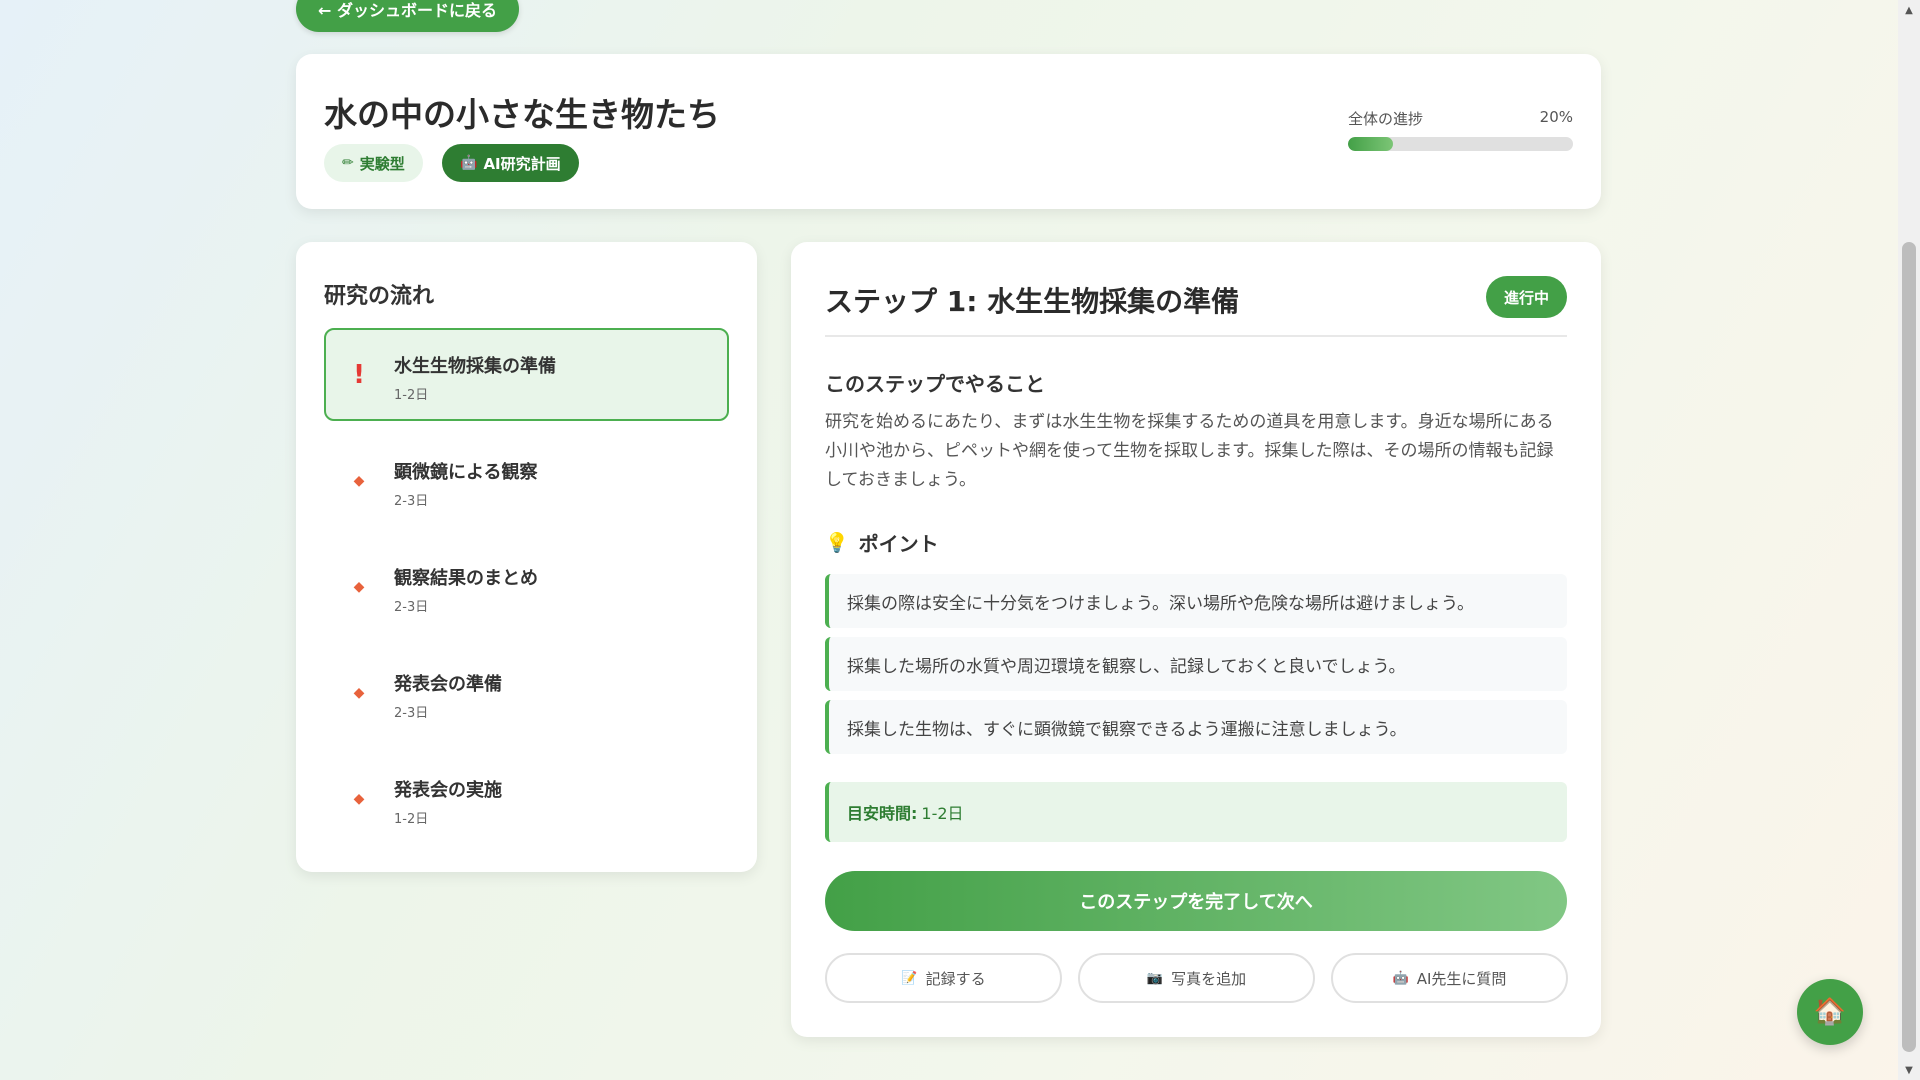  I want to click on flow-item-name: 発表会の実施, so click(448, 790).